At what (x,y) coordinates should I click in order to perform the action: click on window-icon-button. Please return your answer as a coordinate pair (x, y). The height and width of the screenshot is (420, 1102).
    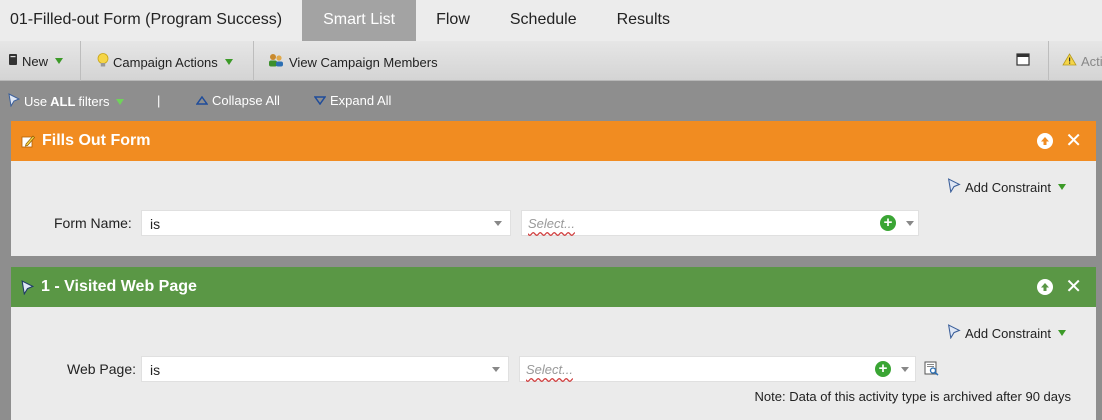
    Looking at the image, I should click on (1023, 61).